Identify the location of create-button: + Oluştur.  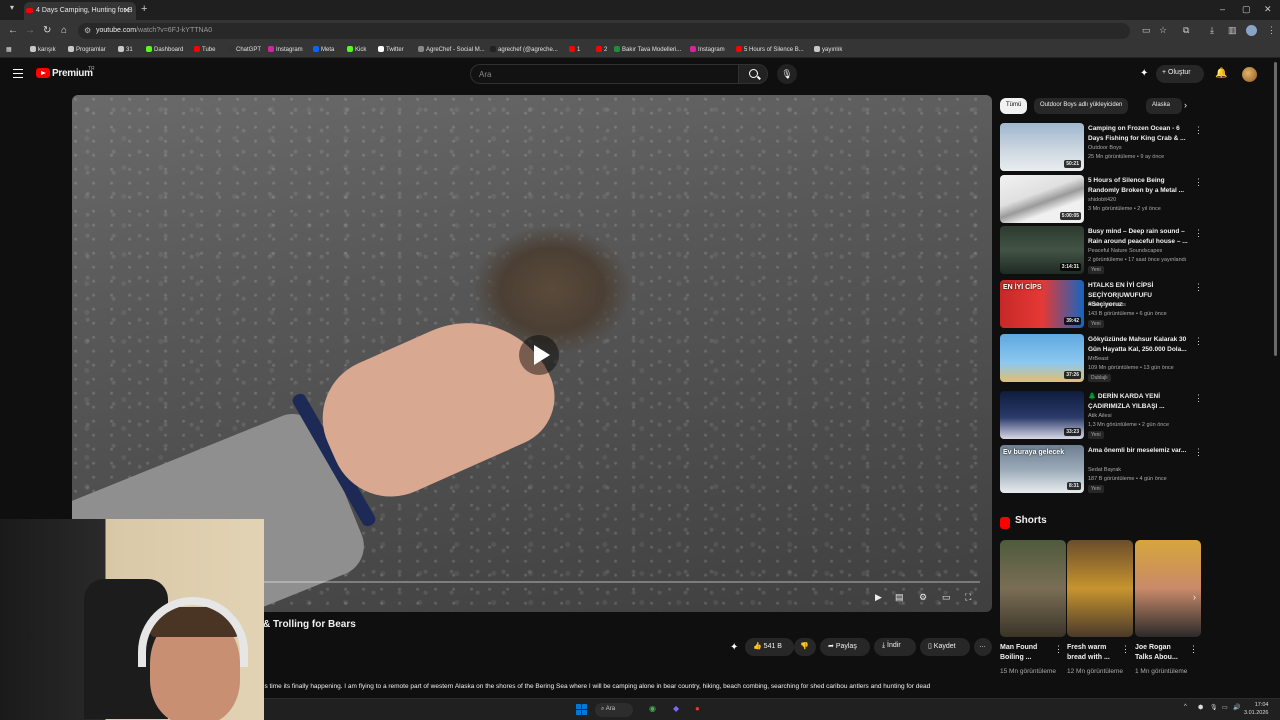
(1180, 74).